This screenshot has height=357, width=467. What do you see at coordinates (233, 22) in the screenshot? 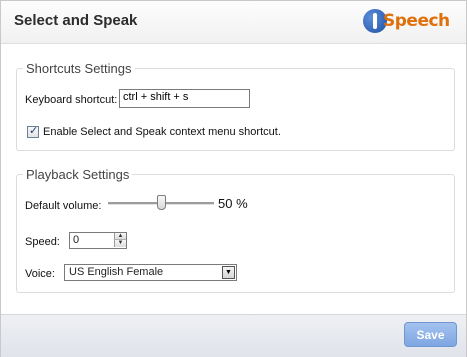
I see `header-bar: Select and Speak Speech` at bounding box center [233, 22].